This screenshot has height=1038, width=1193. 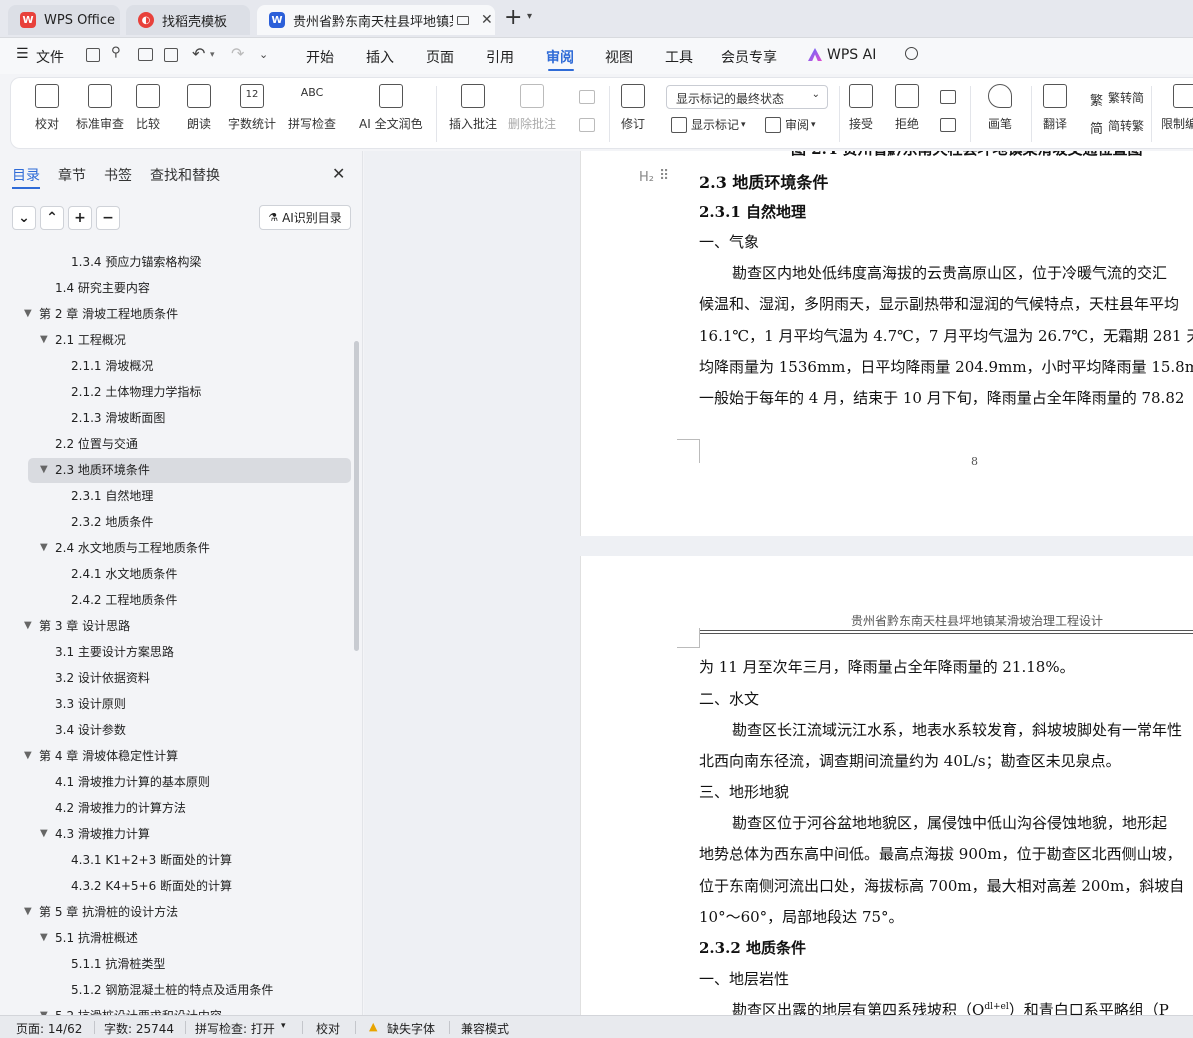 I want to click on undo-menu-icon: ▾, so click(x=212, y=55).